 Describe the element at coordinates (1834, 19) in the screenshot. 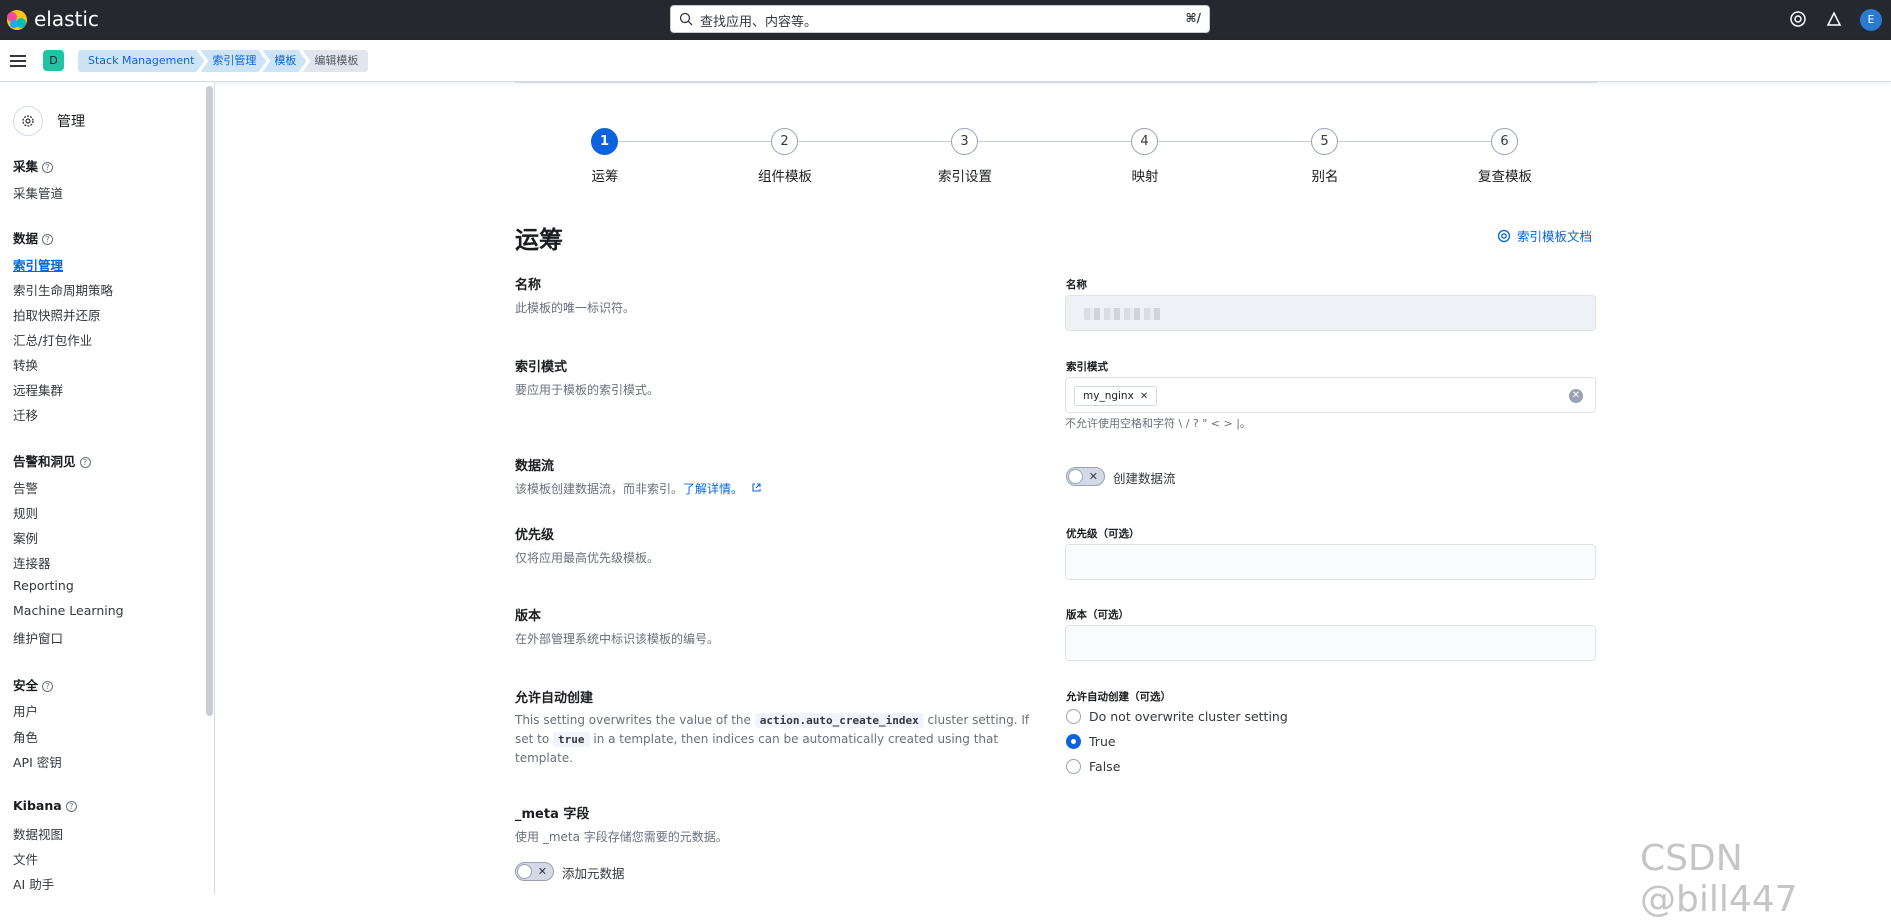

I see `news-feed-icon` at that location.